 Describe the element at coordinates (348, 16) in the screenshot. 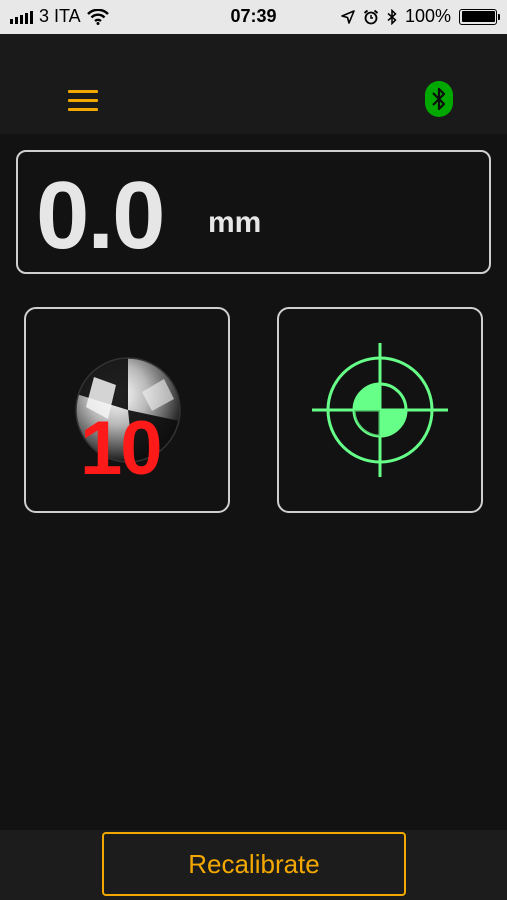

I see `location-icon` at that location.